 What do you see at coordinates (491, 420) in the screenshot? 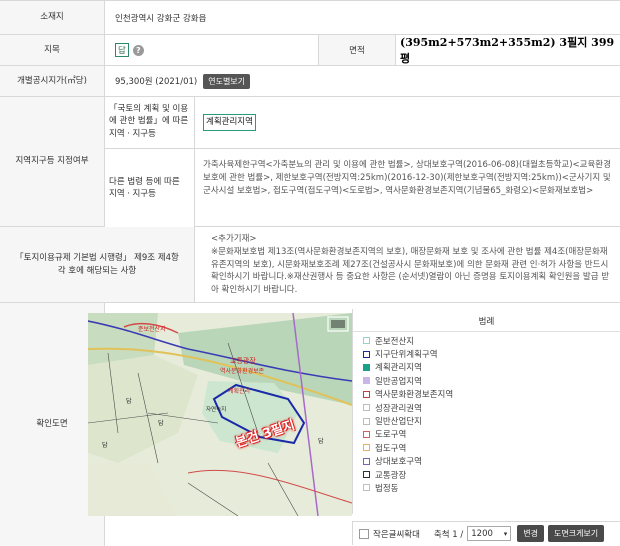
I see `legend-item: 일반산업단지` at bounding box center [491, 420].